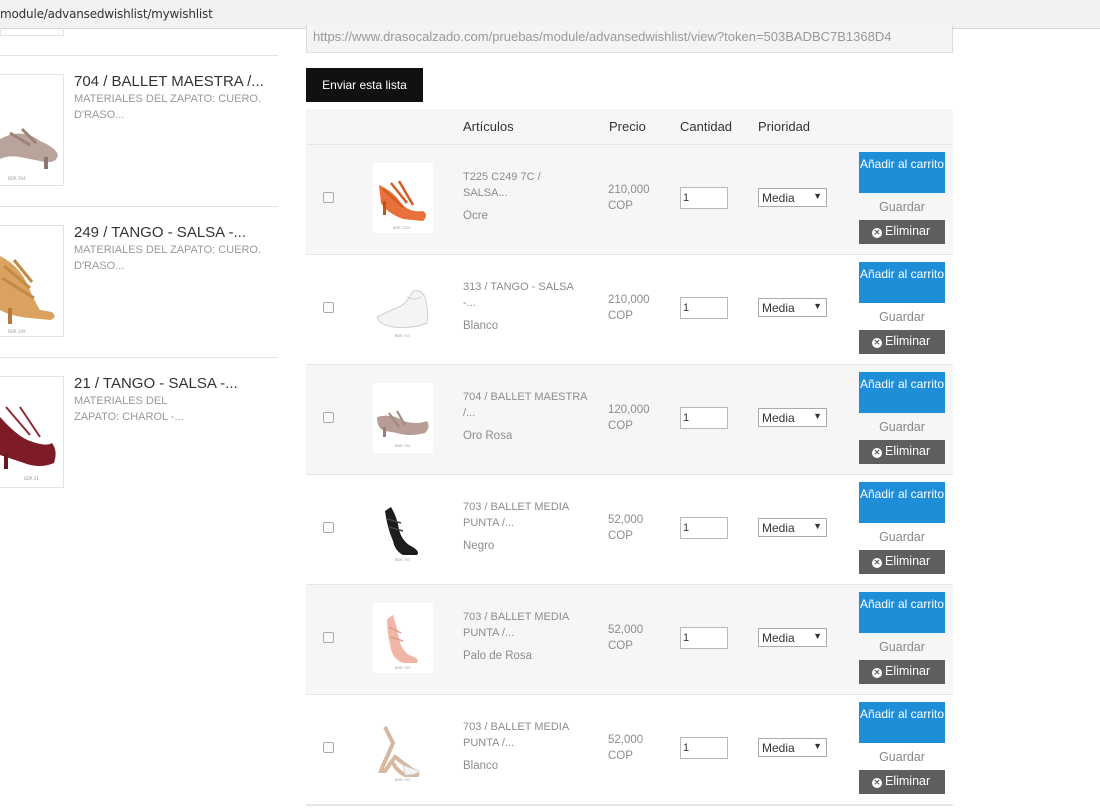 This screenshot has height=810, width=1100. I want to click on product-attribute: Negro, so click(479, 546).